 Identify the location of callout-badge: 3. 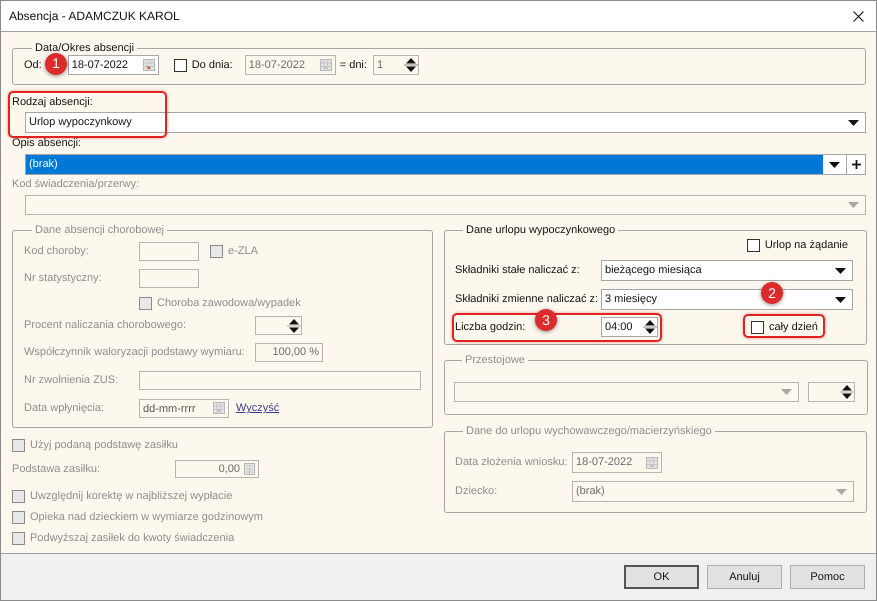
(546, 320).